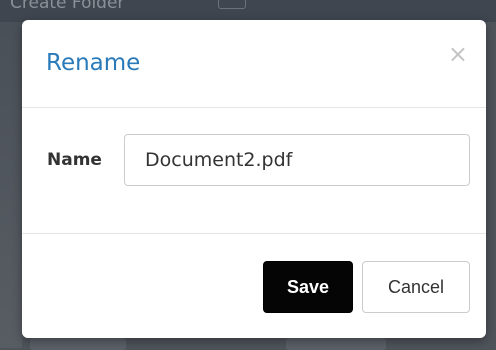  Describe the element at coordinates (74, 160) in the screenshot. I see `name-label: Name` at that location.